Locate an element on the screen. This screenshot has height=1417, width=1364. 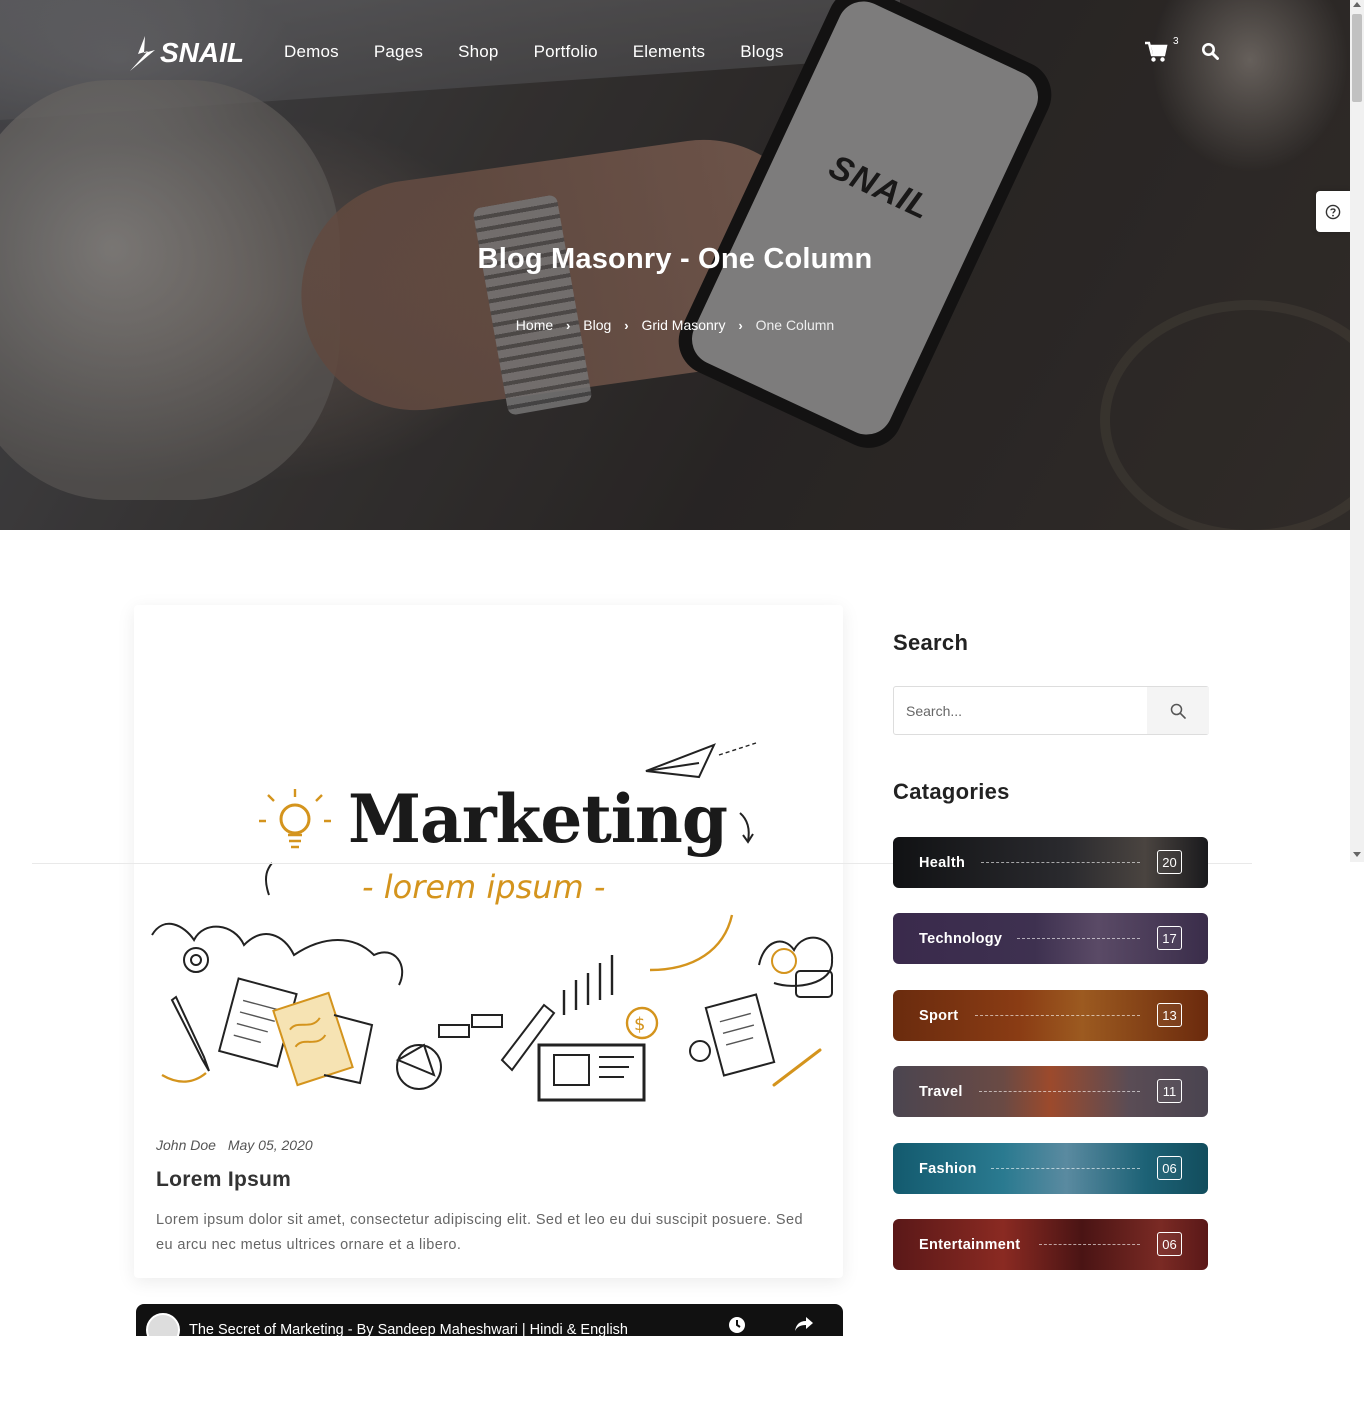
breadcrumb: Home › Blog › Grid Masonry › One Column is located at coordinates (675, 324).